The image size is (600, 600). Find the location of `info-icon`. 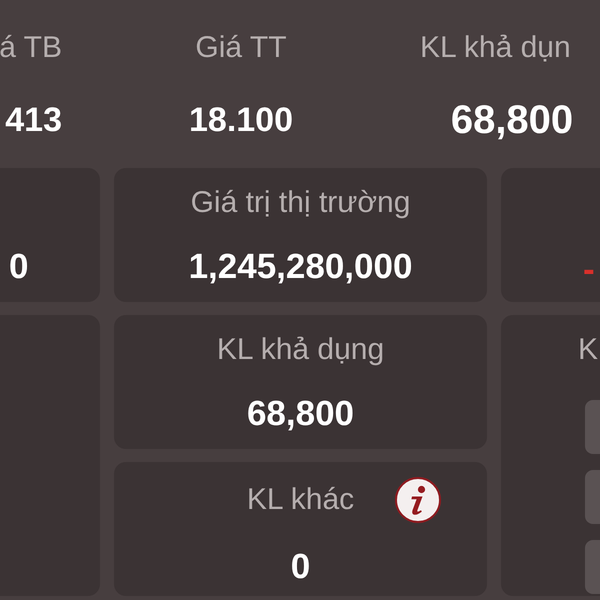

info-icon is located at coordinates (418, 500).